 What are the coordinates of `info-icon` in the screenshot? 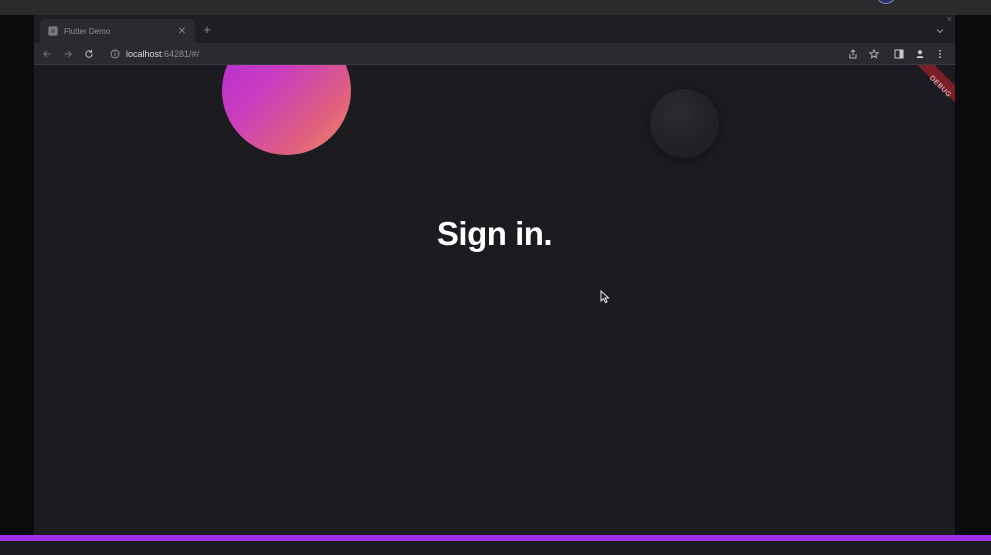 It's located at (115, 54).